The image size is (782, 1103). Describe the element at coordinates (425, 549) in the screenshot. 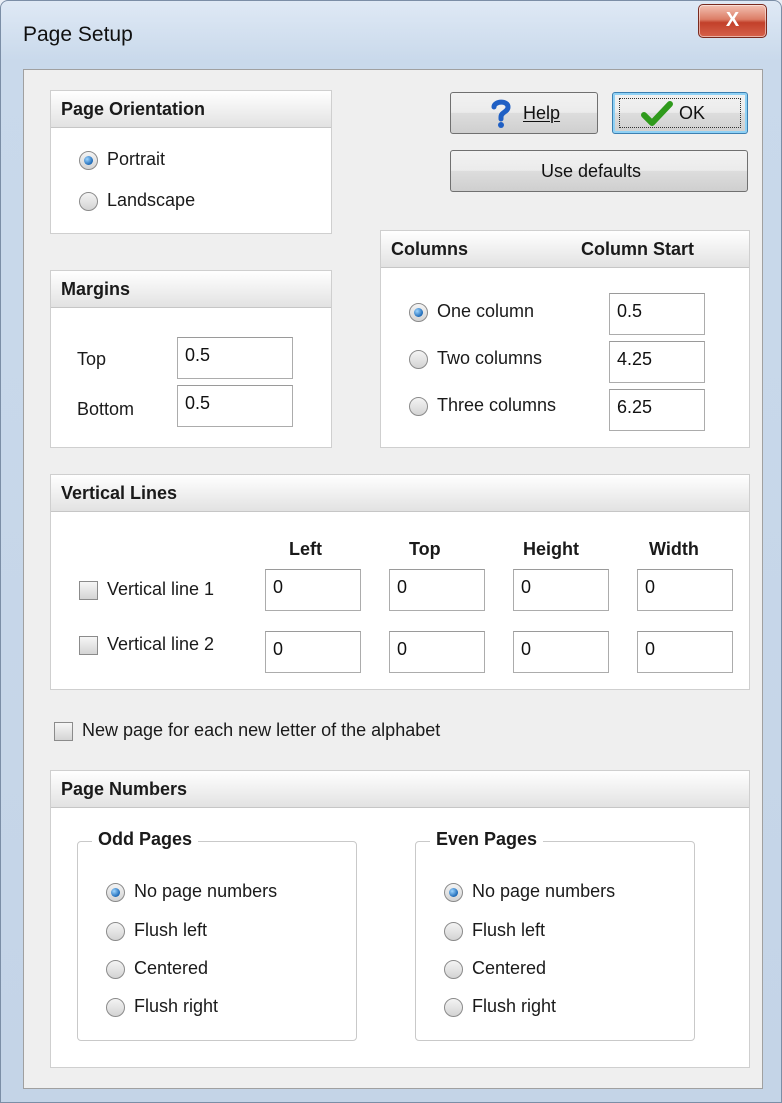

I see `col-header-top: Top` at that location.